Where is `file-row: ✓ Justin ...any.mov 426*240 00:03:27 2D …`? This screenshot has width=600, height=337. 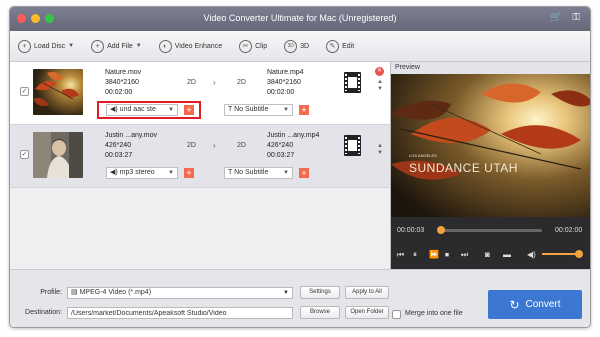 file-row: ✓ Justin ...any.mov 426*240 00:03:27 2D … is located at coordinates (200, 156).